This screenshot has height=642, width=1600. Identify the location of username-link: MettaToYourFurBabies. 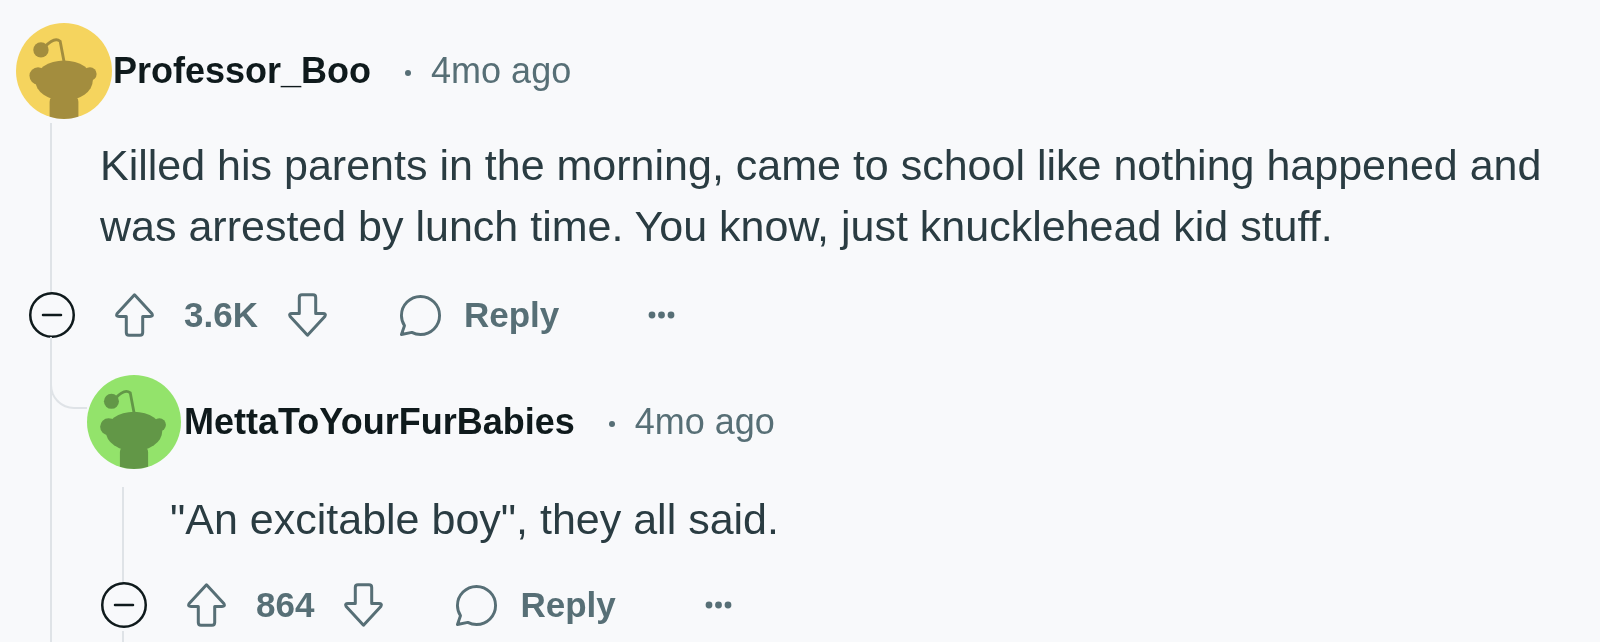
(379, 422).